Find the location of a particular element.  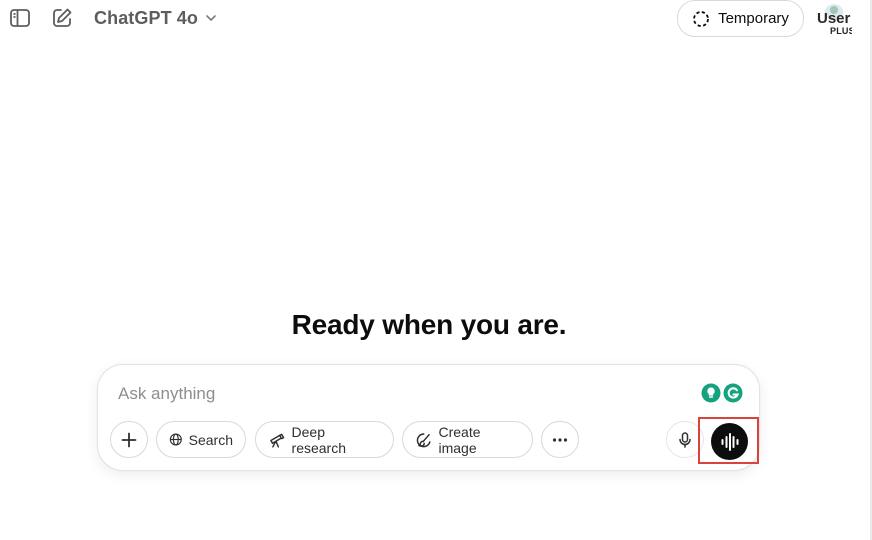

temporary-label: Temporary is located at coordinates (753, 18).